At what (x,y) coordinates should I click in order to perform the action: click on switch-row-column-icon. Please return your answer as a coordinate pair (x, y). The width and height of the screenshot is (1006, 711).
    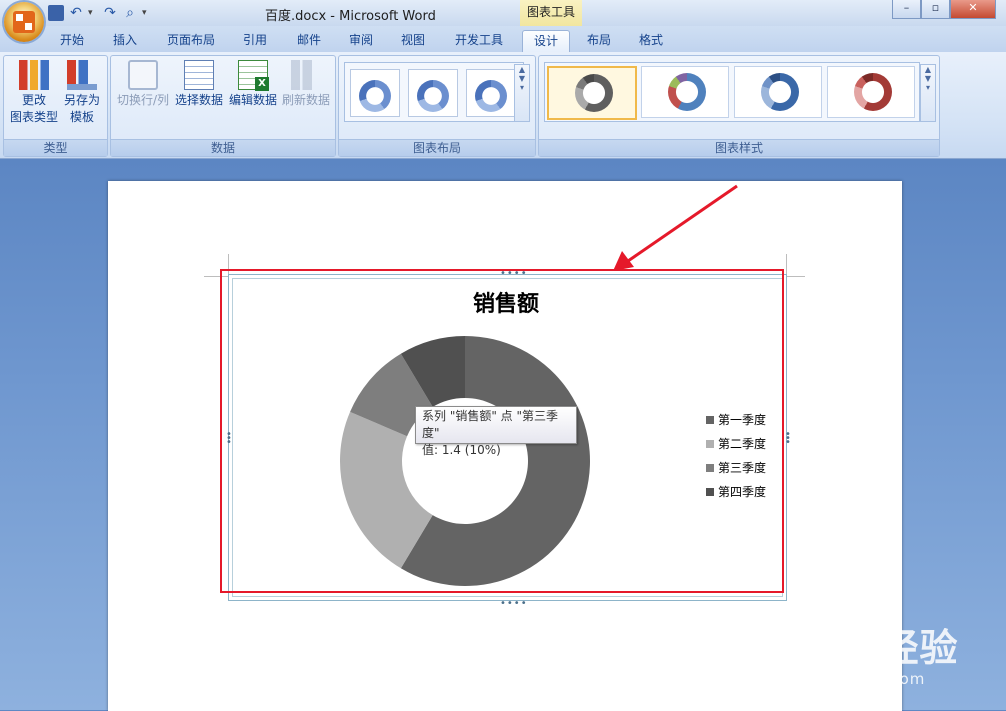
    Looking at the image, I should click on (143, 75).